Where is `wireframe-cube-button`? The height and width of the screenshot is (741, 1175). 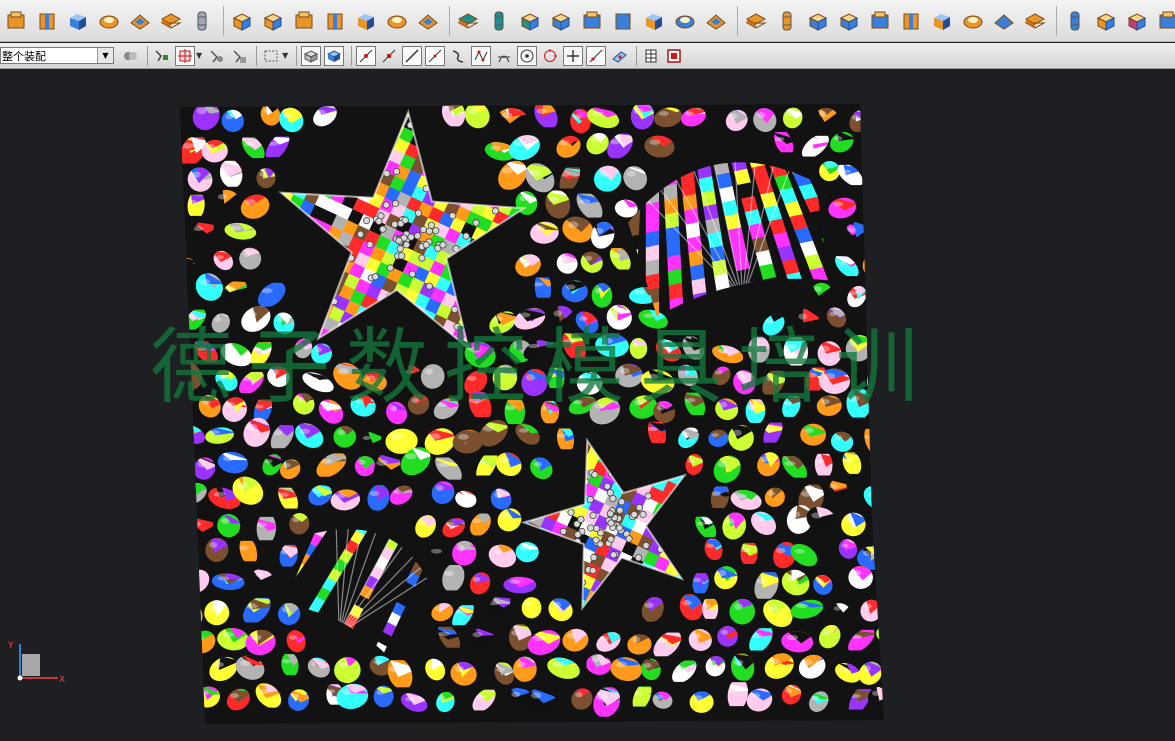
wireframe-cube-button is located at coordinates (1164, 20).